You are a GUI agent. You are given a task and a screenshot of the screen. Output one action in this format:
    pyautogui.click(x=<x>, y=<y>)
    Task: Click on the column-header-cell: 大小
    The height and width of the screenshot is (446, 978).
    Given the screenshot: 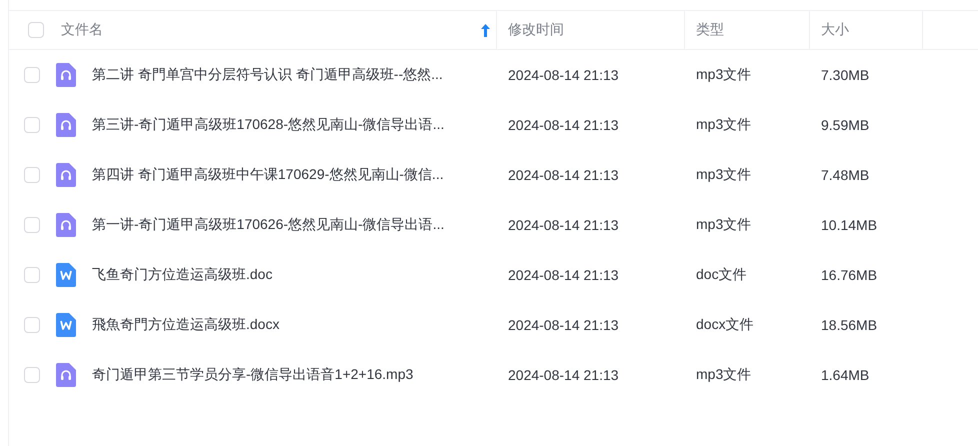 What is the action you would take?
    pyautogui.click(x=866, y=30)
    